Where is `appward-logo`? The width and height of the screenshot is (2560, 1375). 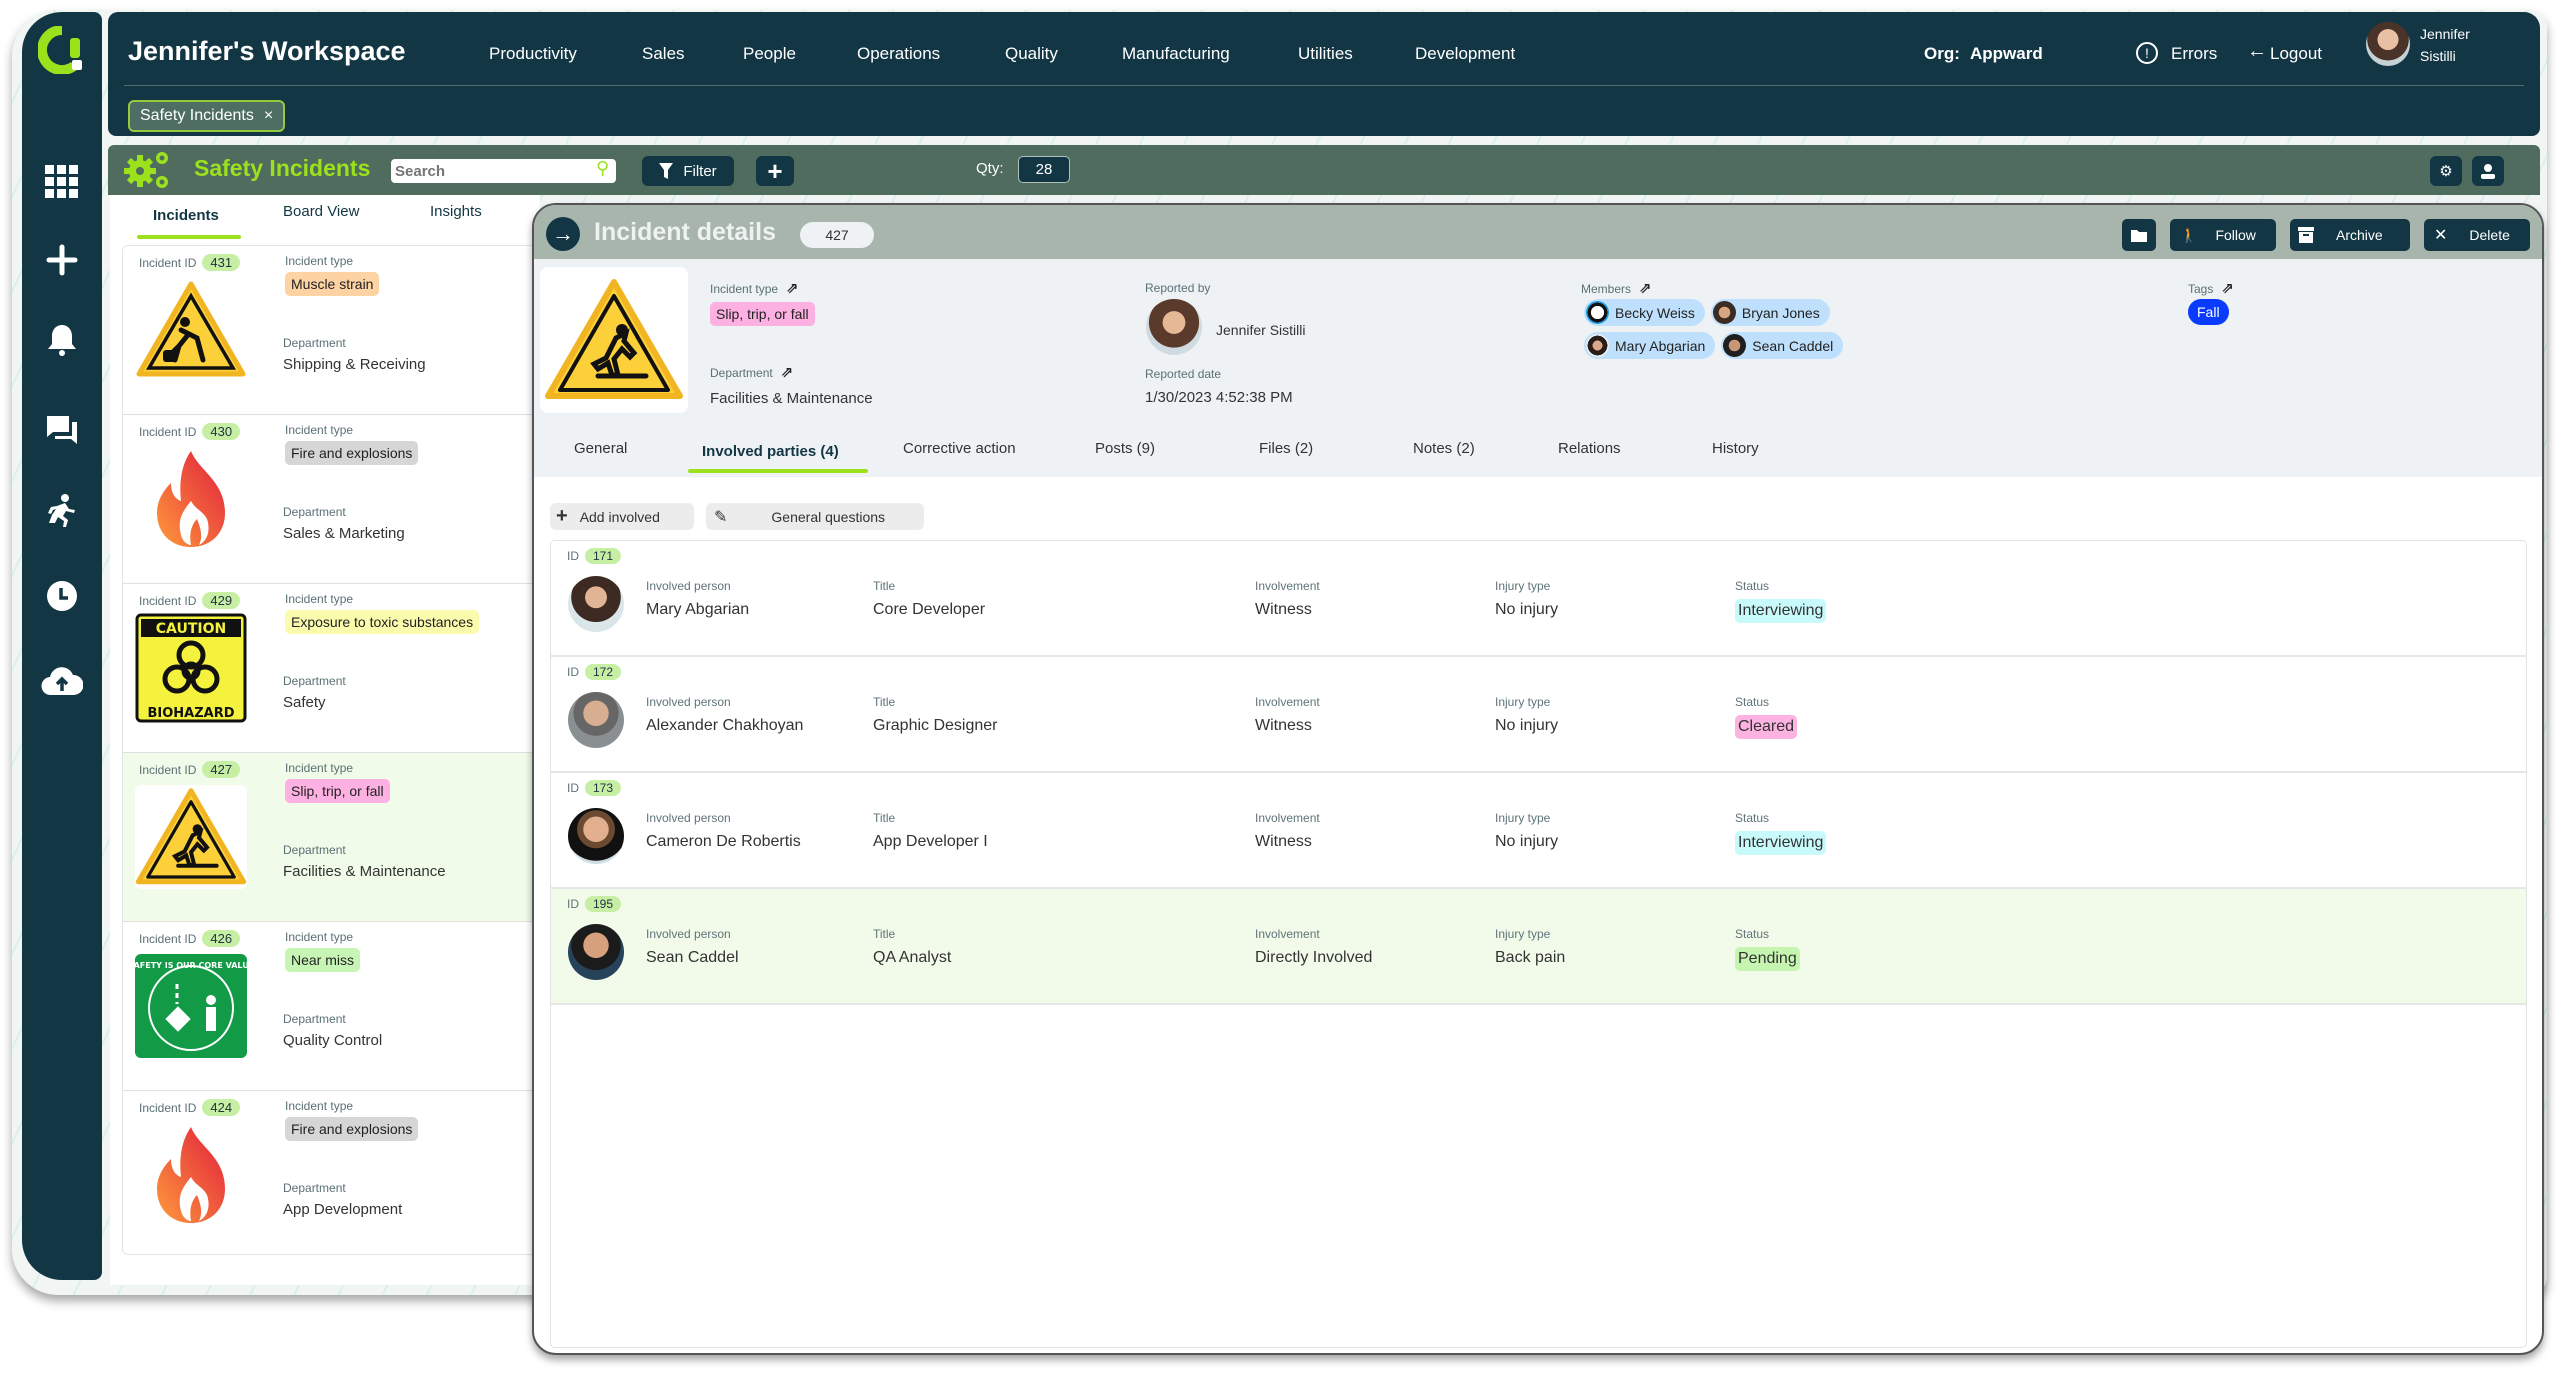 appward-logo is located at coordinates (61, 50).